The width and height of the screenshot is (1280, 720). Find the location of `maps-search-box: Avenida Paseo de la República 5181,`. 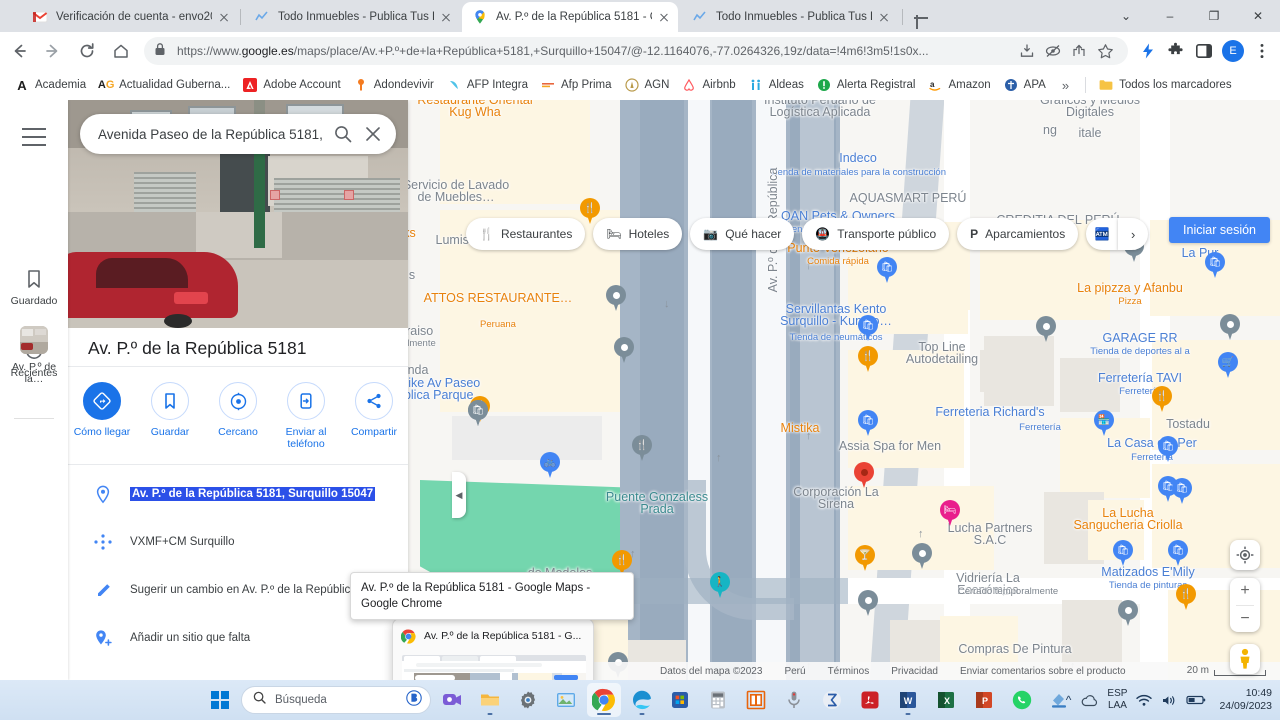

maps-search-box: Avenida Paseo de la República 5181, is located at coordinates (238, 134).